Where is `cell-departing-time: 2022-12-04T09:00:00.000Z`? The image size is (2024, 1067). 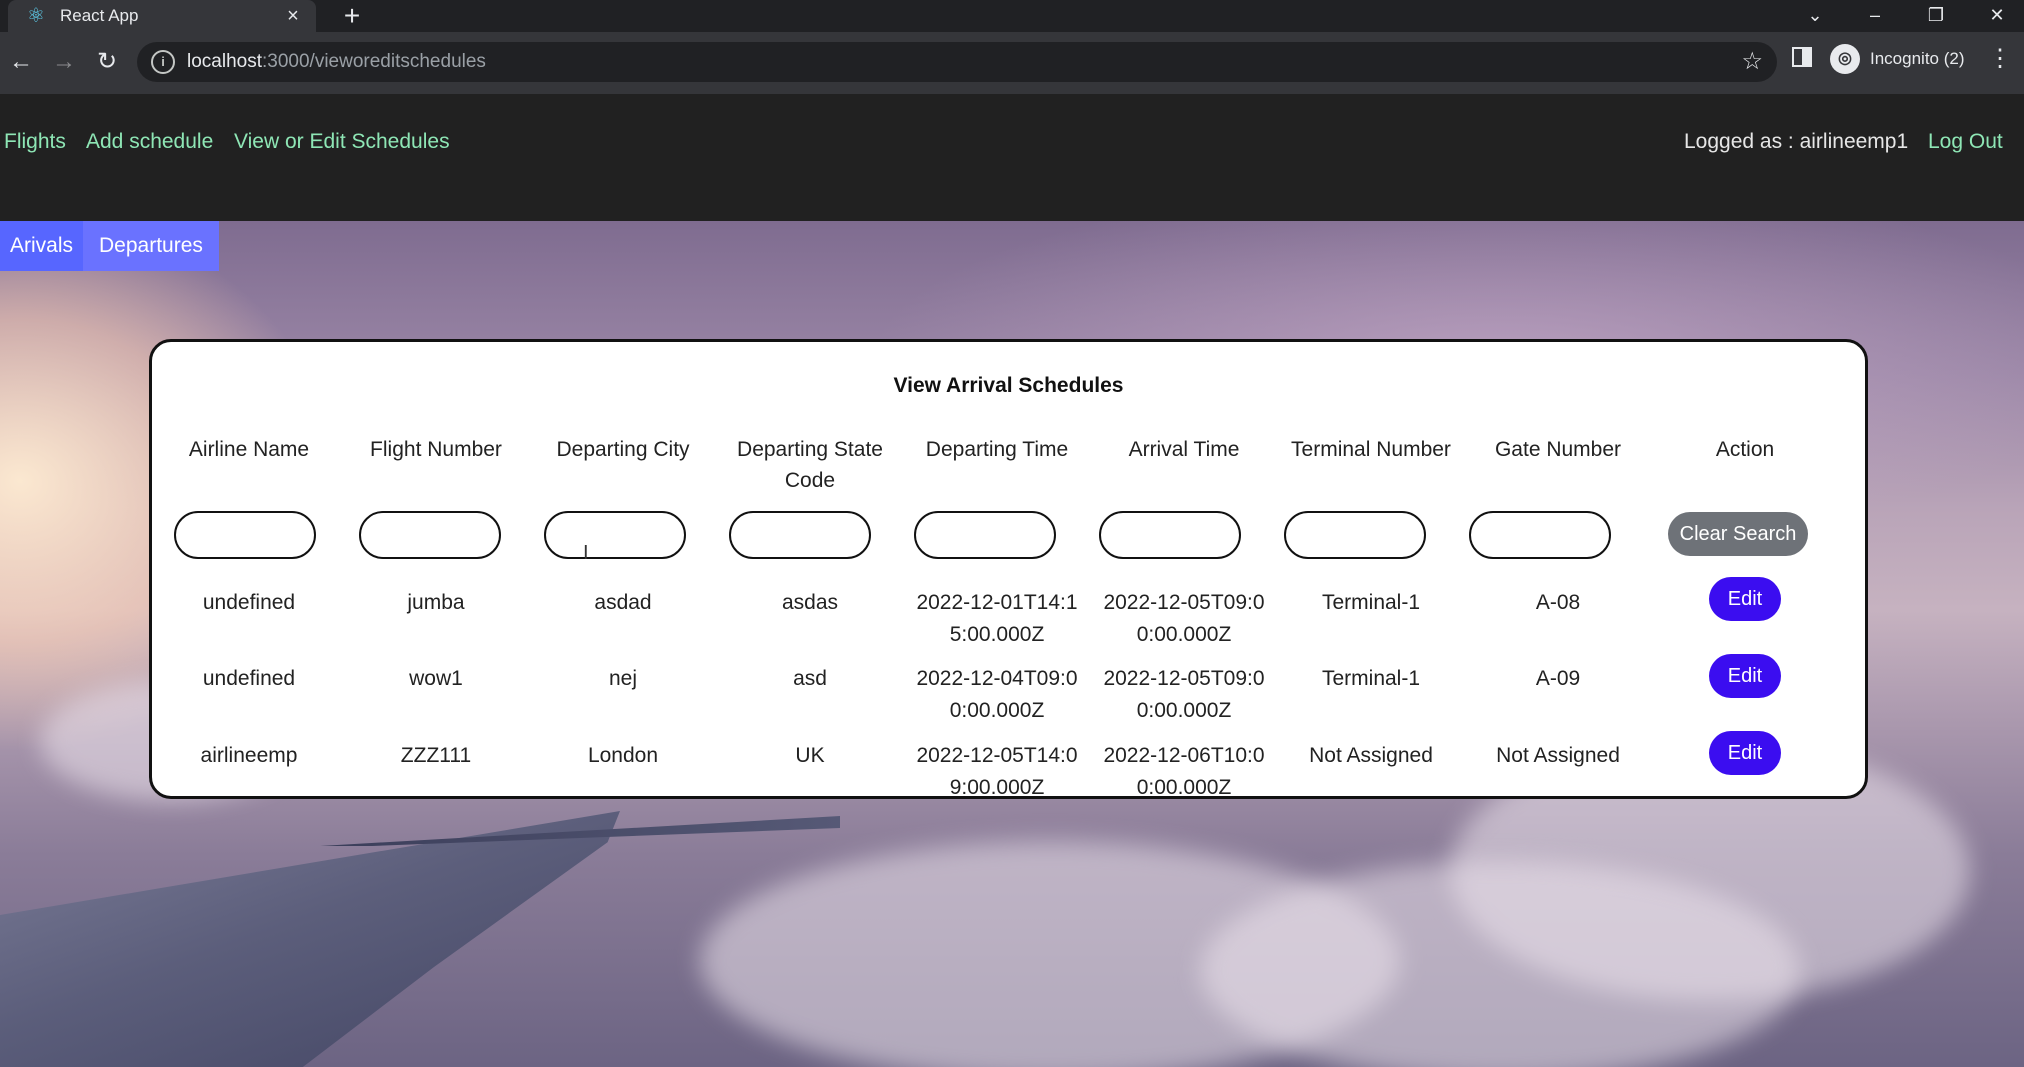 cell-departing-time: 2022-12-04T09:00:00.000Z is located at coordinates (997, 694).